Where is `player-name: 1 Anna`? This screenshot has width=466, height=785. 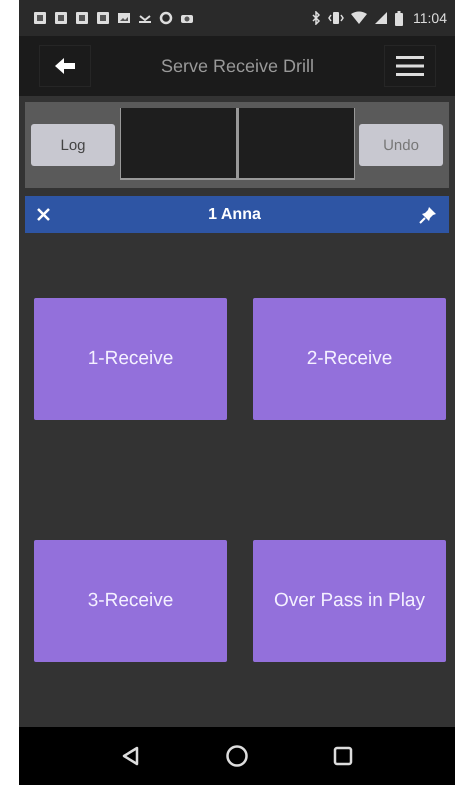 player-name: 1 Anna is located at coordinates (234, 215).